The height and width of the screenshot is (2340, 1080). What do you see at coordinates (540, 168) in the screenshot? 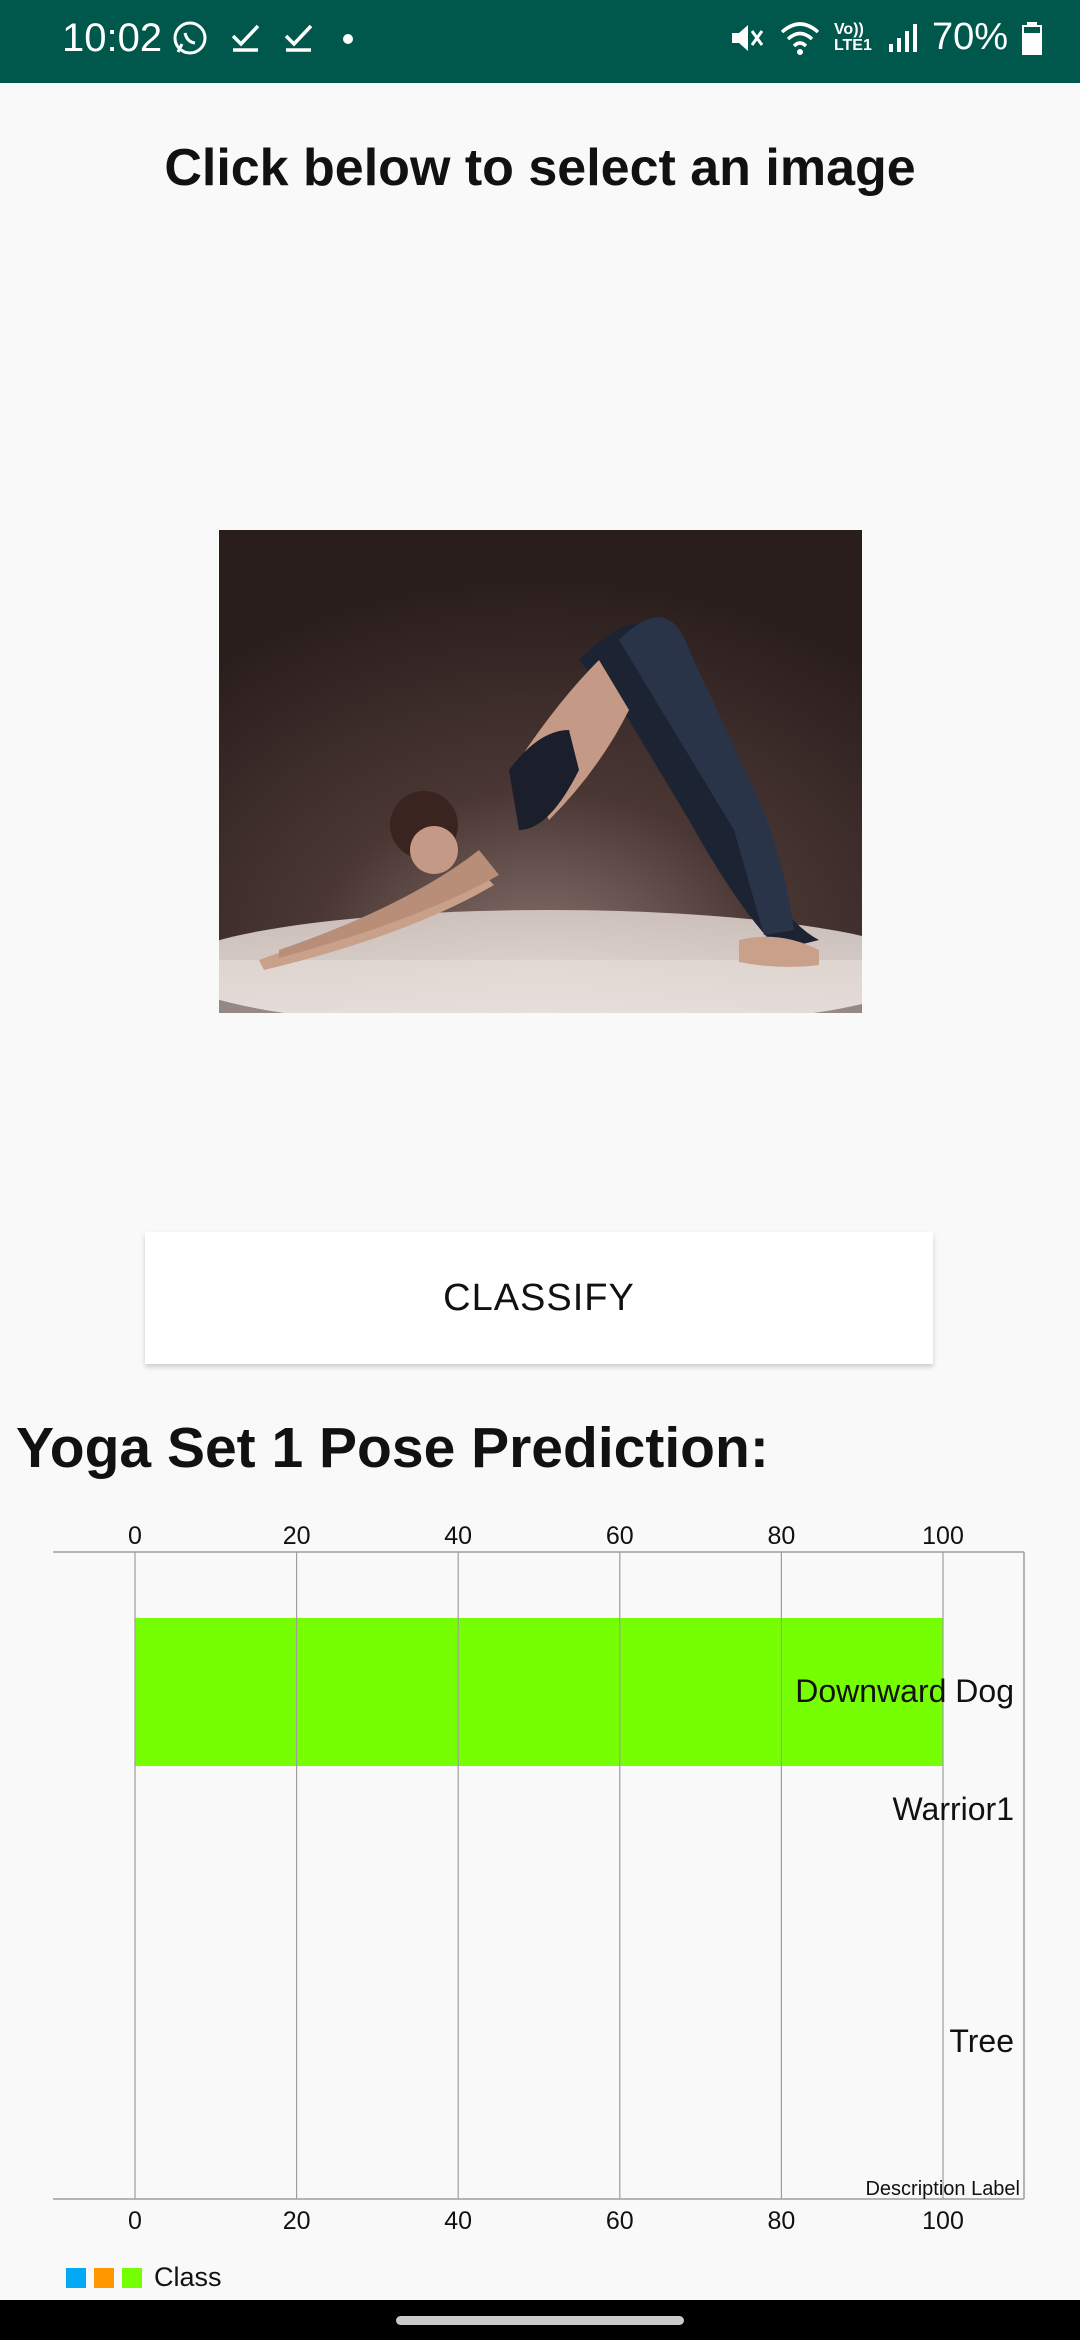
I see `page-title: Click below to select an image` at bounding box center [540, 168].